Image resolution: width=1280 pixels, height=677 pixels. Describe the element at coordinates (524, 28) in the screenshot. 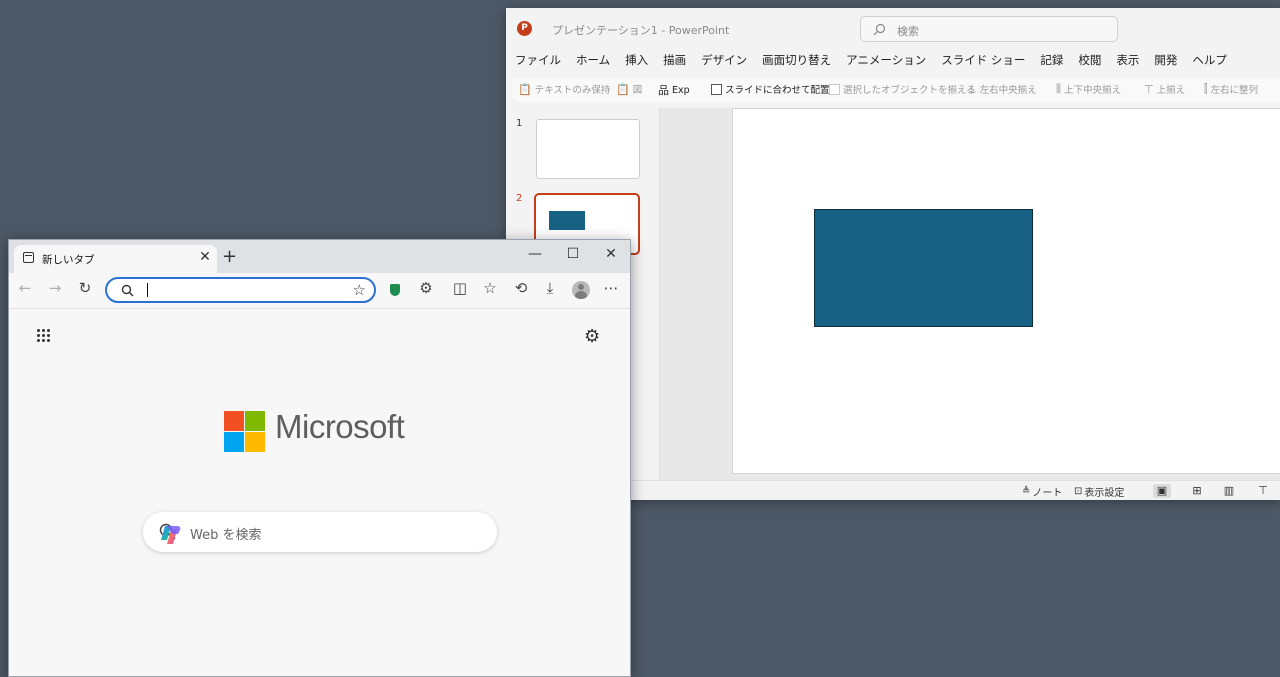

I see `powerpoint-logo-icon: P` at that location.